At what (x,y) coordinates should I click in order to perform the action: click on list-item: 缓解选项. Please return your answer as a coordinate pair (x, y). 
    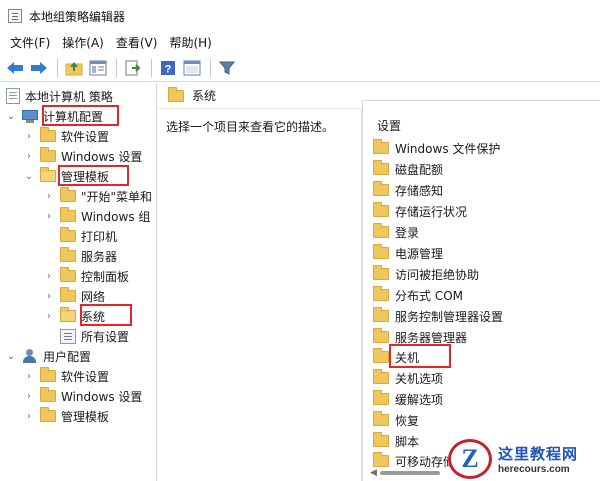
    Looking at the image, I should click on (408, 399).